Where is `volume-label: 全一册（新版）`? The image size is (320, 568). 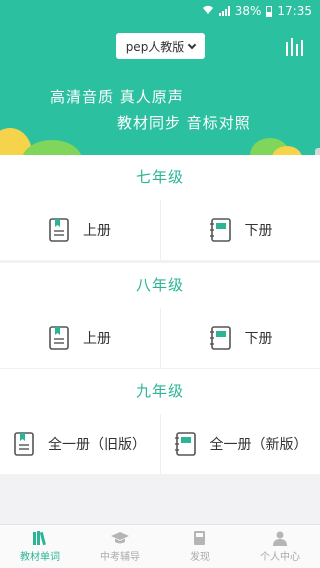
volume-label: 全一册（新版） is located at coordinates (258, 445).